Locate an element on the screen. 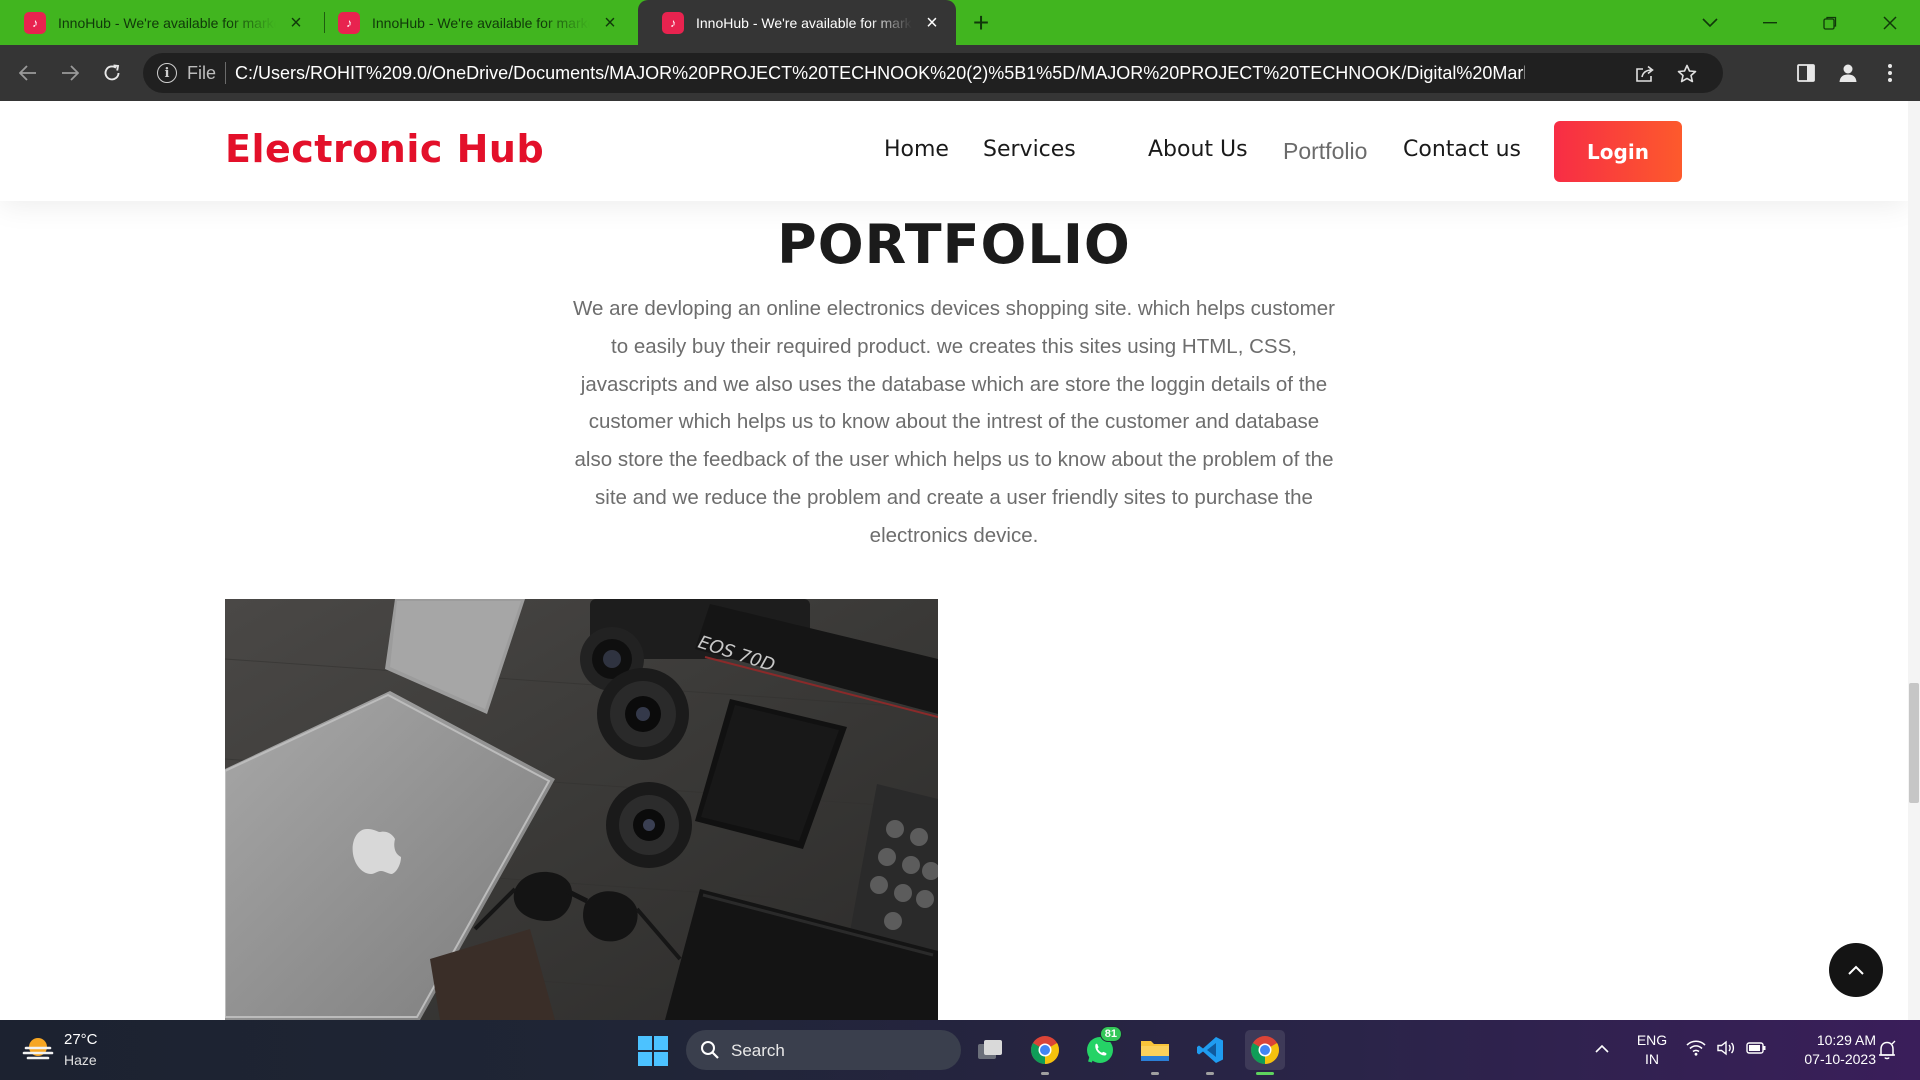  region-code: IN is located at coordinates (1652, 1059).